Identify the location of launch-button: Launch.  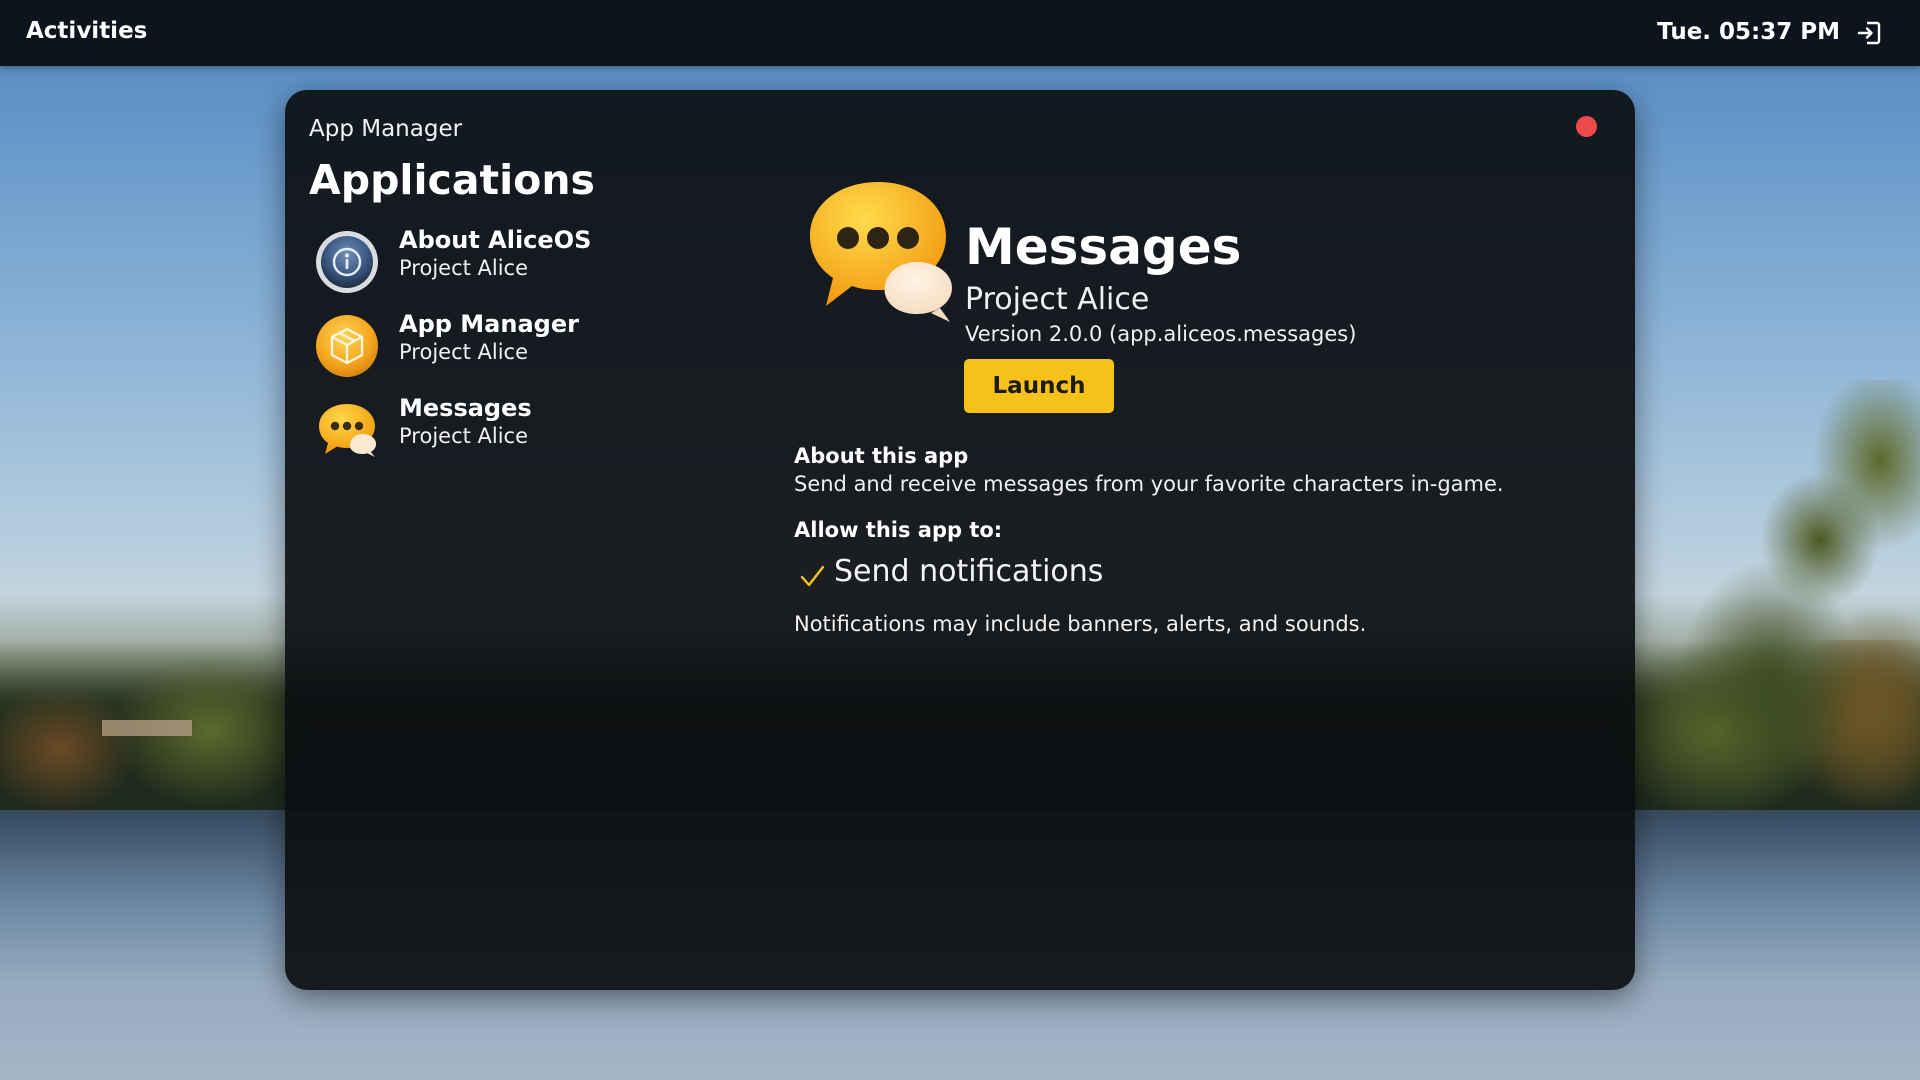
(1039, 386).